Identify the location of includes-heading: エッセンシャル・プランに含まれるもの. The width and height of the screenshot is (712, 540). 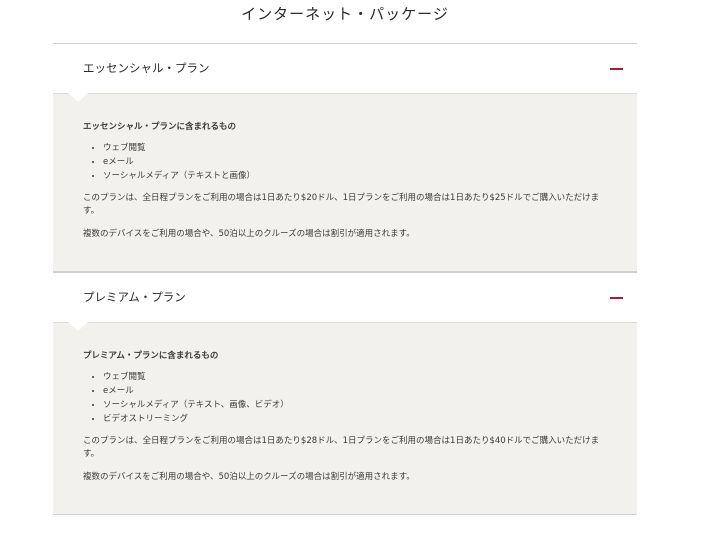
(160, 127).